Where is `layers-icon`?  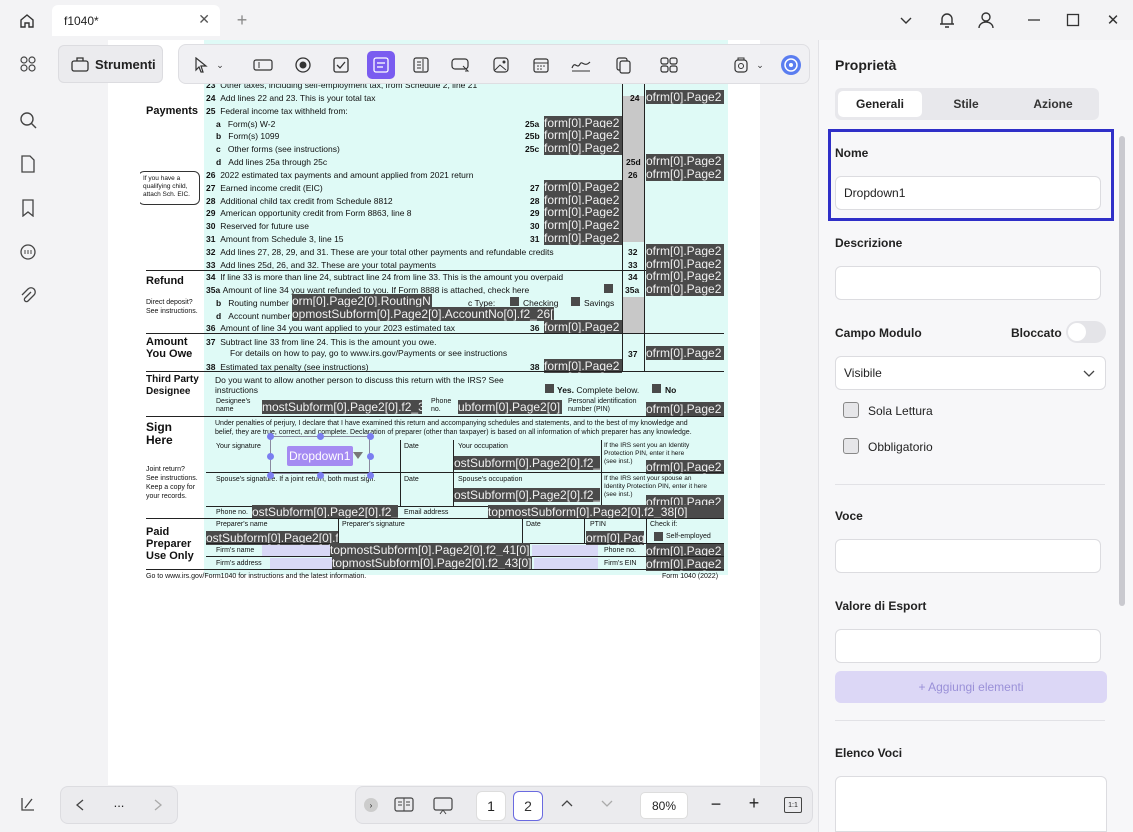
layers-icon is located at coordinates (28, 804).